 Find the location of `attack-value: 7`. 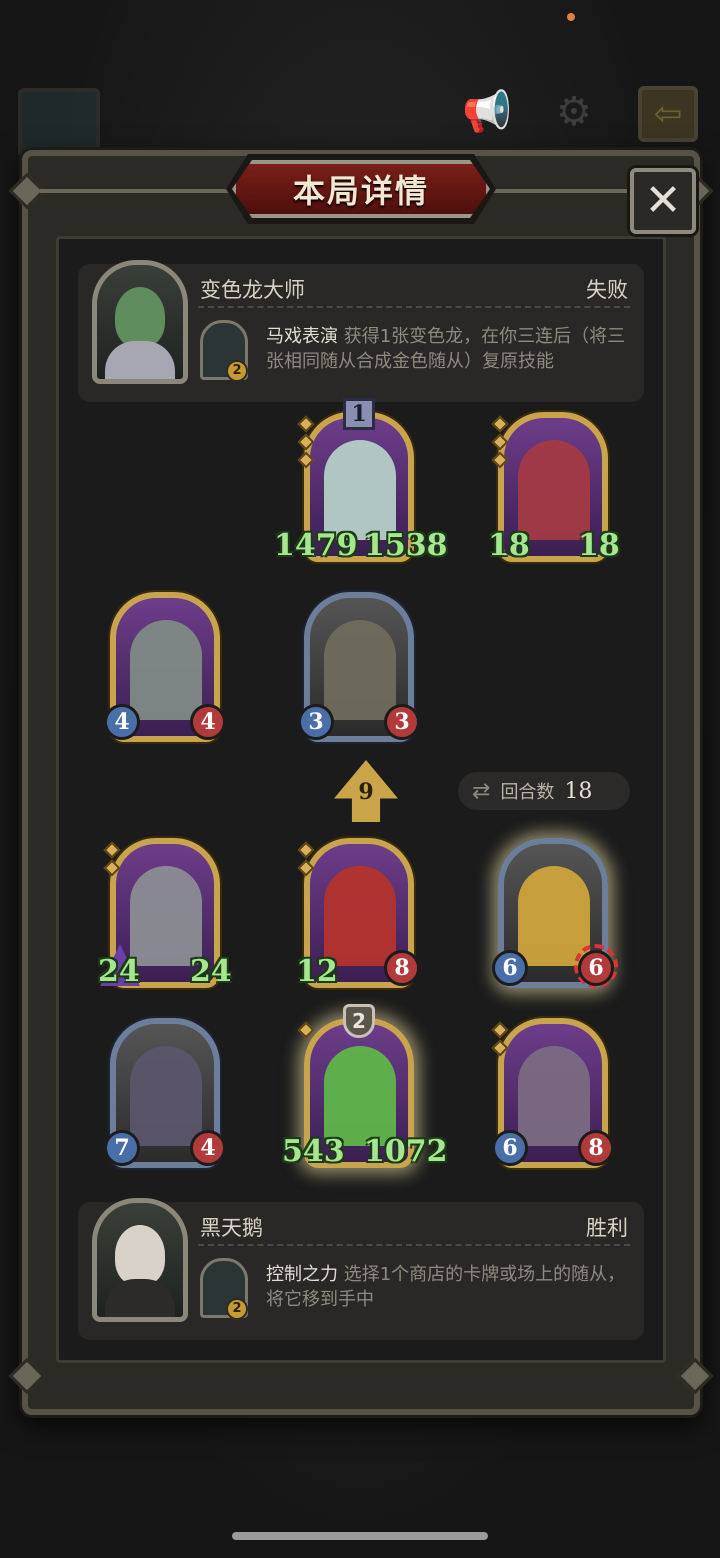

attack-value: 7 is located at coordinates (122, 1148).